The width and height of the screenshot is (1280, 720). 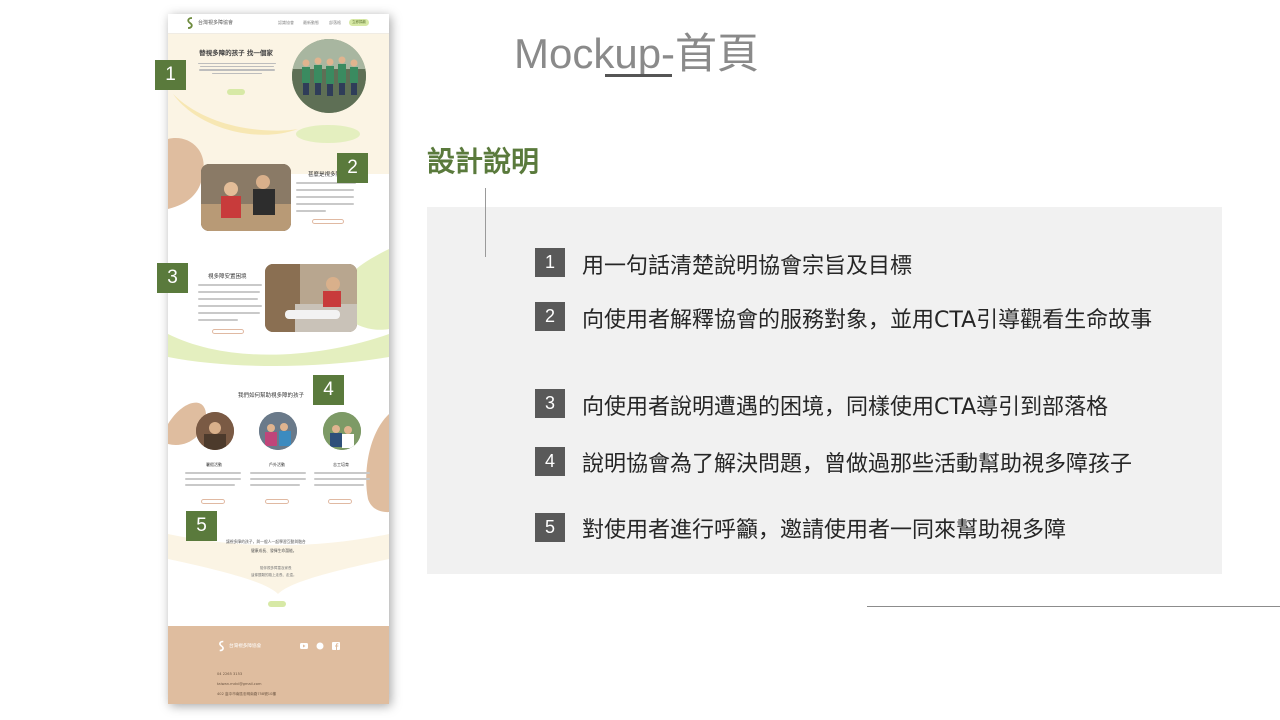 What do you see at coordinates (172, 278) in the screenshot?
I see `annotation-badge-3: 3` at bounding box center [172, 278].